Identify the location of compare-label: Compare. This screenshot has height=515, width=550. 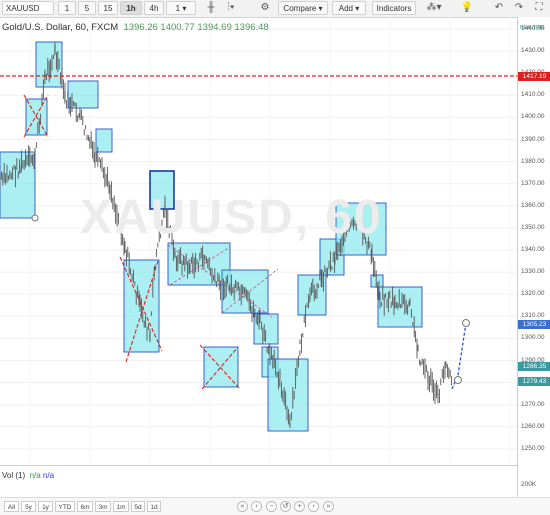
(300, 8).